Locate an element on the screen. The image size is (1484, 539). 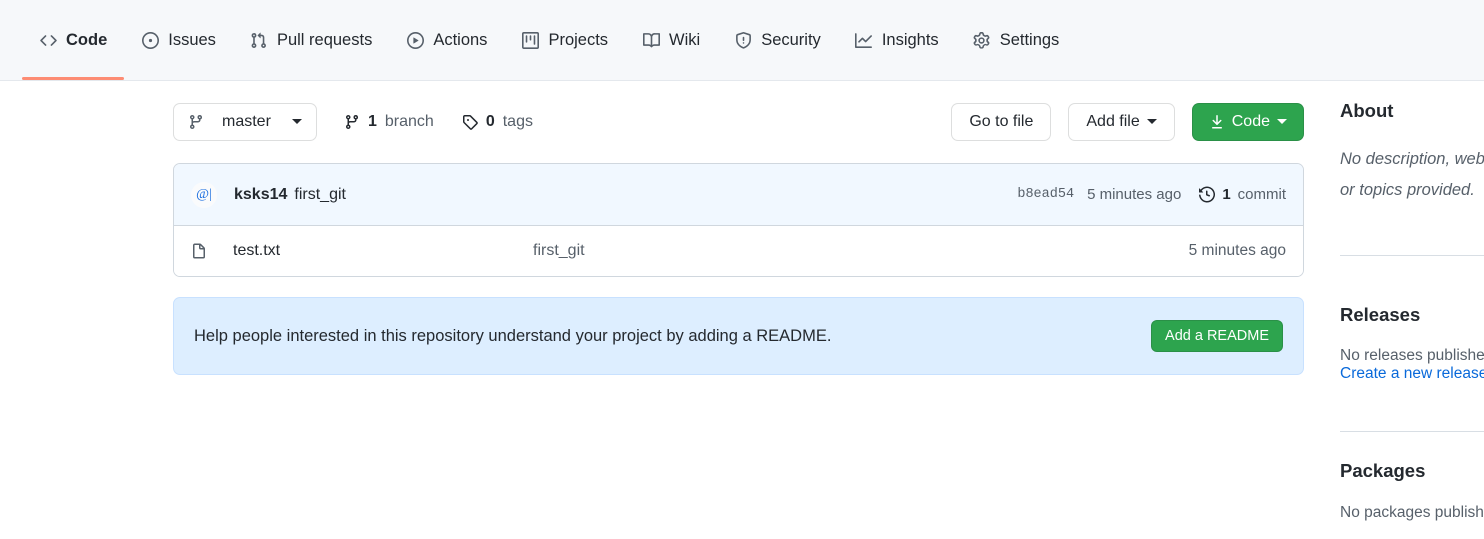
book-icon is located at coordinates (651, 40).